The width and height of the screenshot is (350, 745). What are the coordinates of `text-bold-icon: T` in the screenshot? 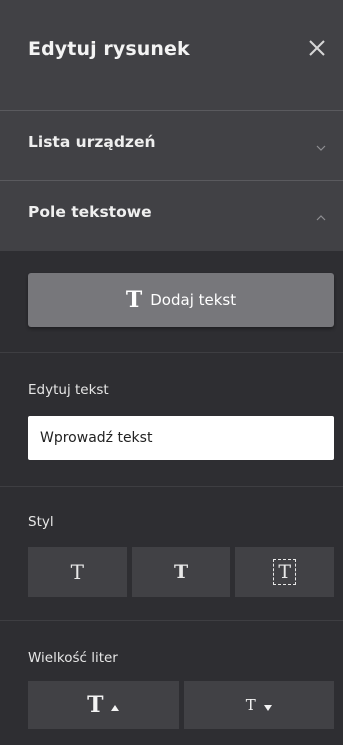 It's located at (181, 571).